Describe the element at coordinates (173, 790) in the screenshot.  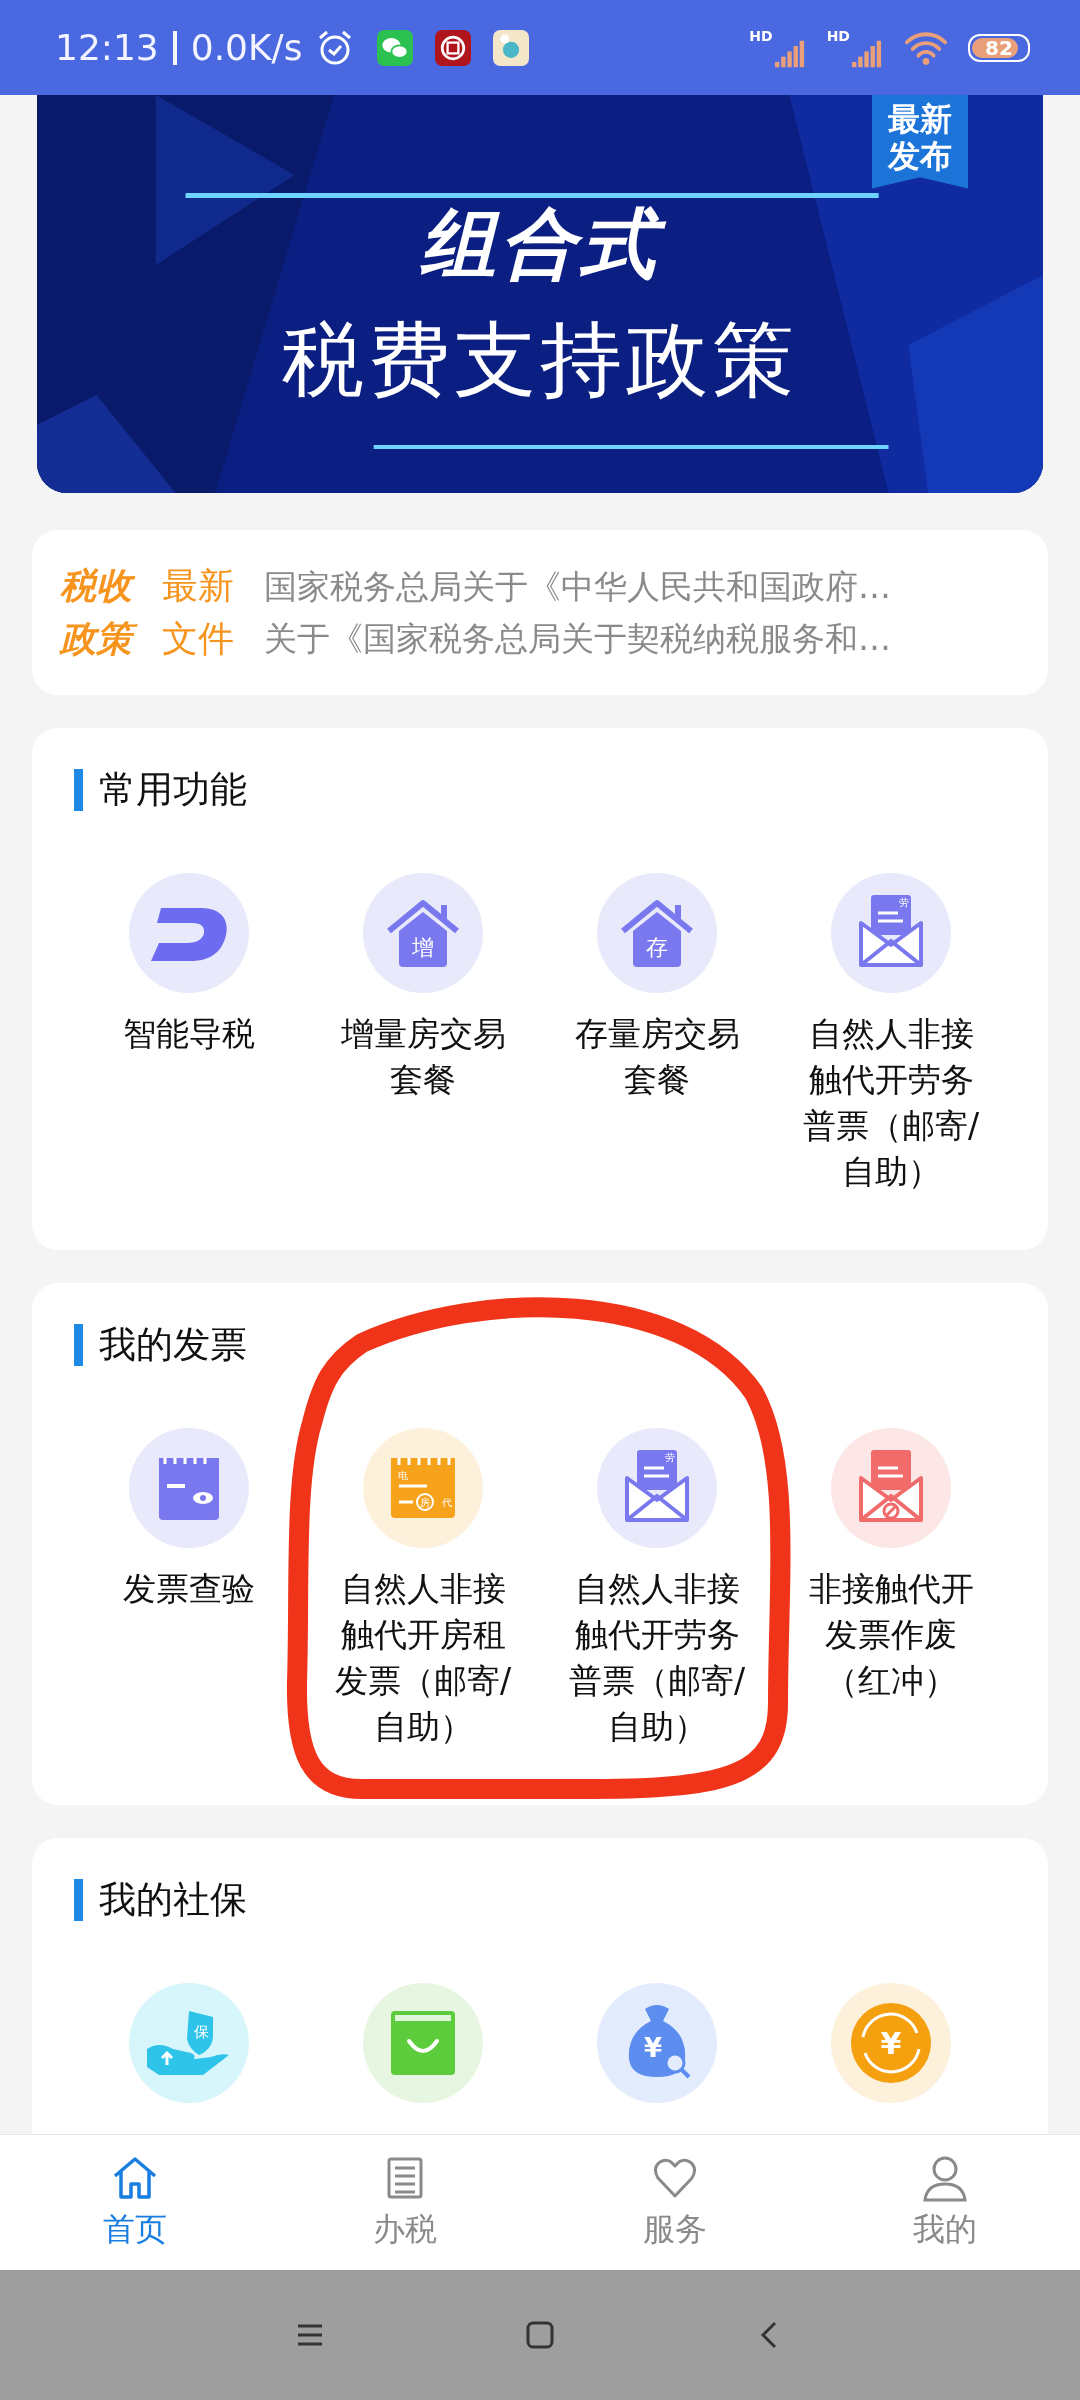
I see `section-title: 常用功能` at that location.